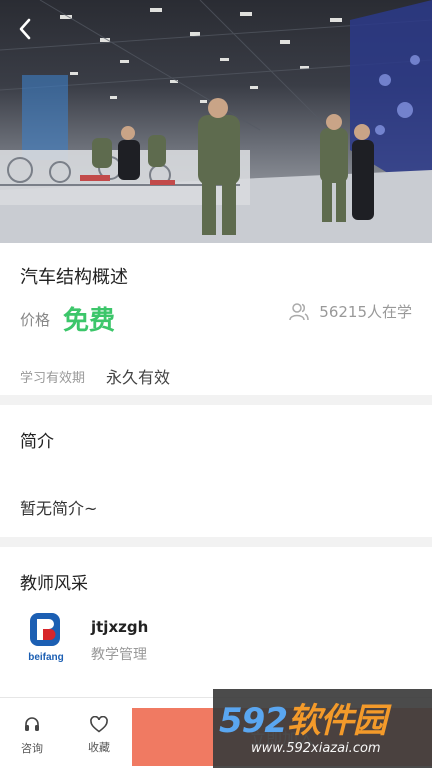 The height and width of the screenshot is (768, 432). What do you see at coordinates (54, 584) in the screenshot?
I see `teacher-section-title: 教师风采` at bounding box center [54, 584].